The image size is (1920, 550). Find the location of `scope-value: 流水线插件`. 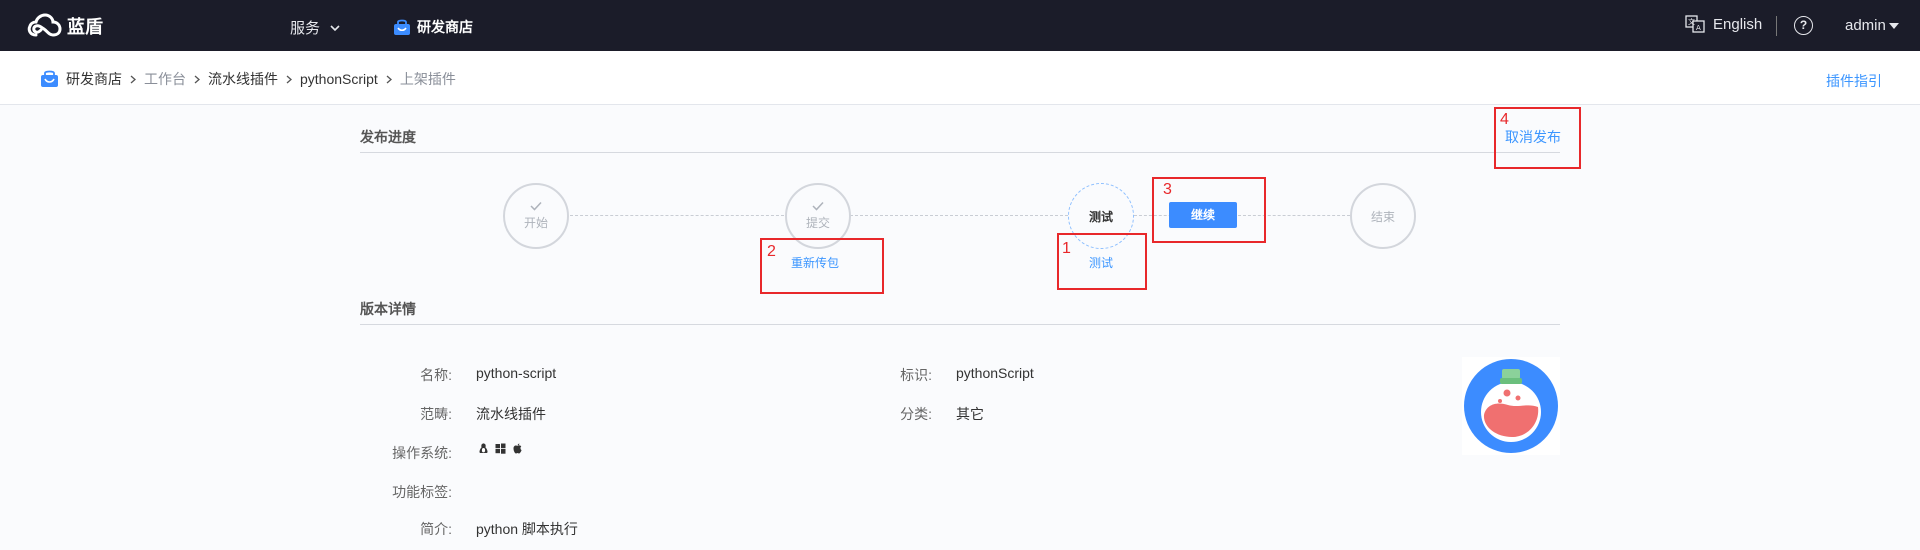

scope-value: 流水线插件 is located at coordinates (511, 414).